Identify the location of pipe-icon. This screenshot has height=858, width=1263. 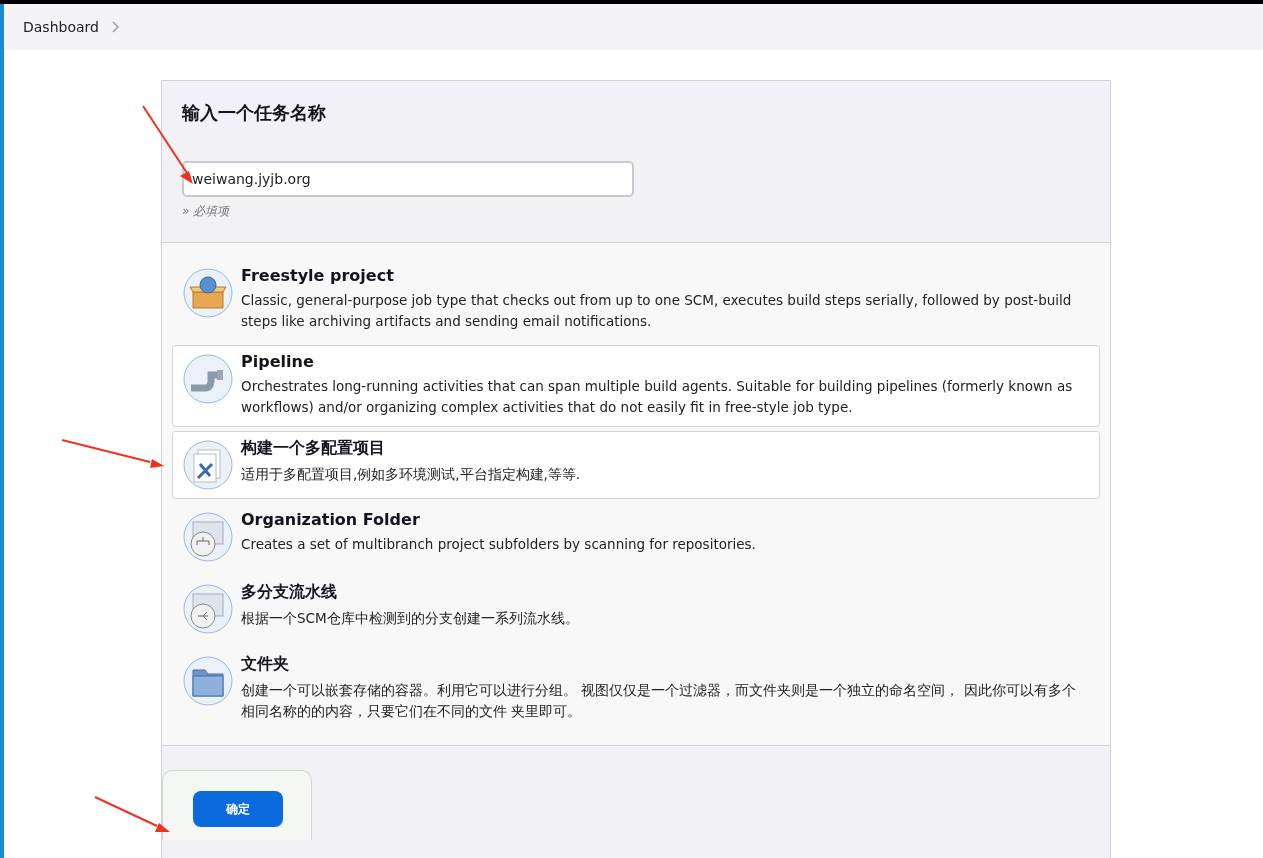
(208, 379).